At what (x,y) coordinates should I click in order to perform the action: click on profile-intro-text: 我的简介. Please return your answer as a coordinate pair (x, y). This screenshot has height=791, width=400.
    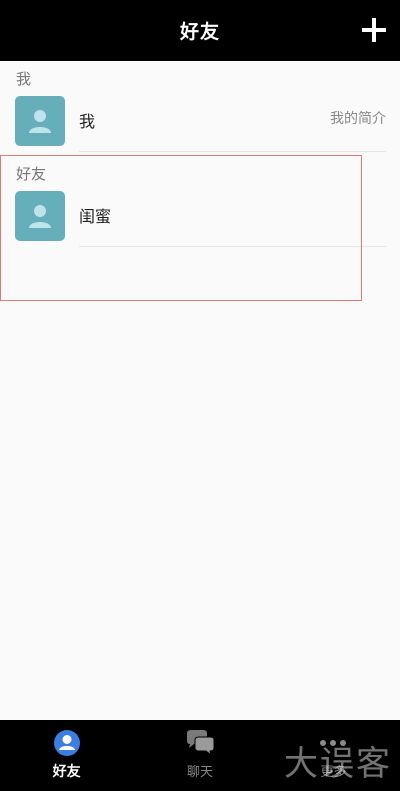
    Looking at the image, I should click on (358, 119).